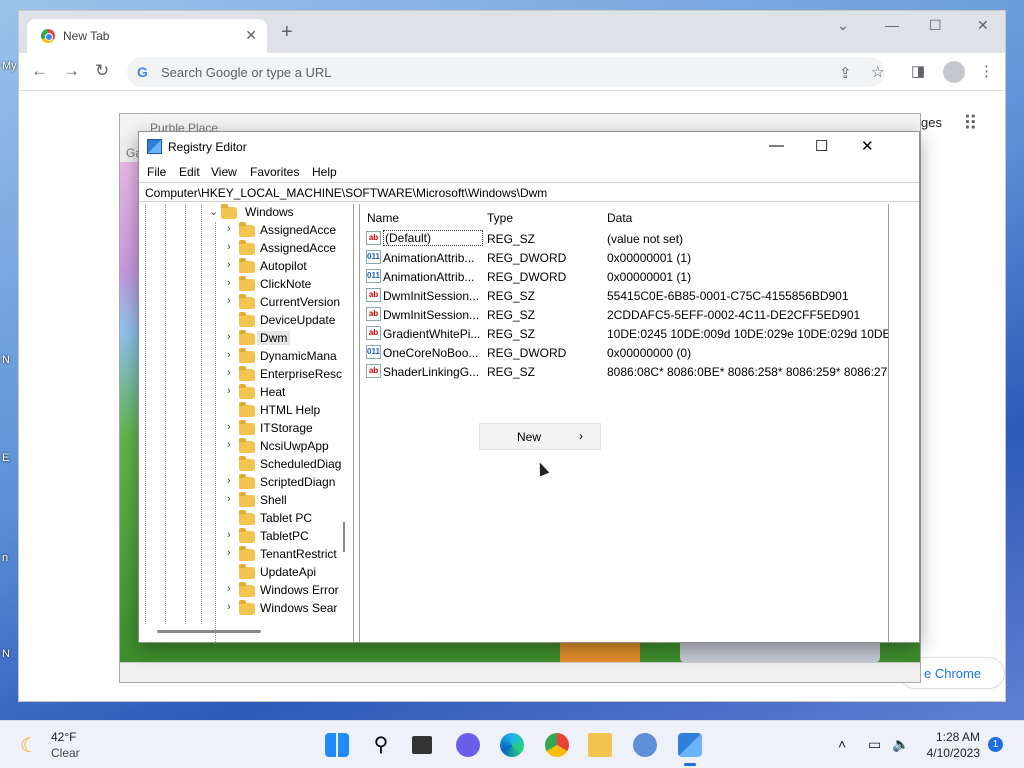 Image resolution: width=1024 pixels, height=768 pixels. Describe the element at coordinates (29, 745) in the screenshot. I see `moon-weather-icon: ☾` at that location.